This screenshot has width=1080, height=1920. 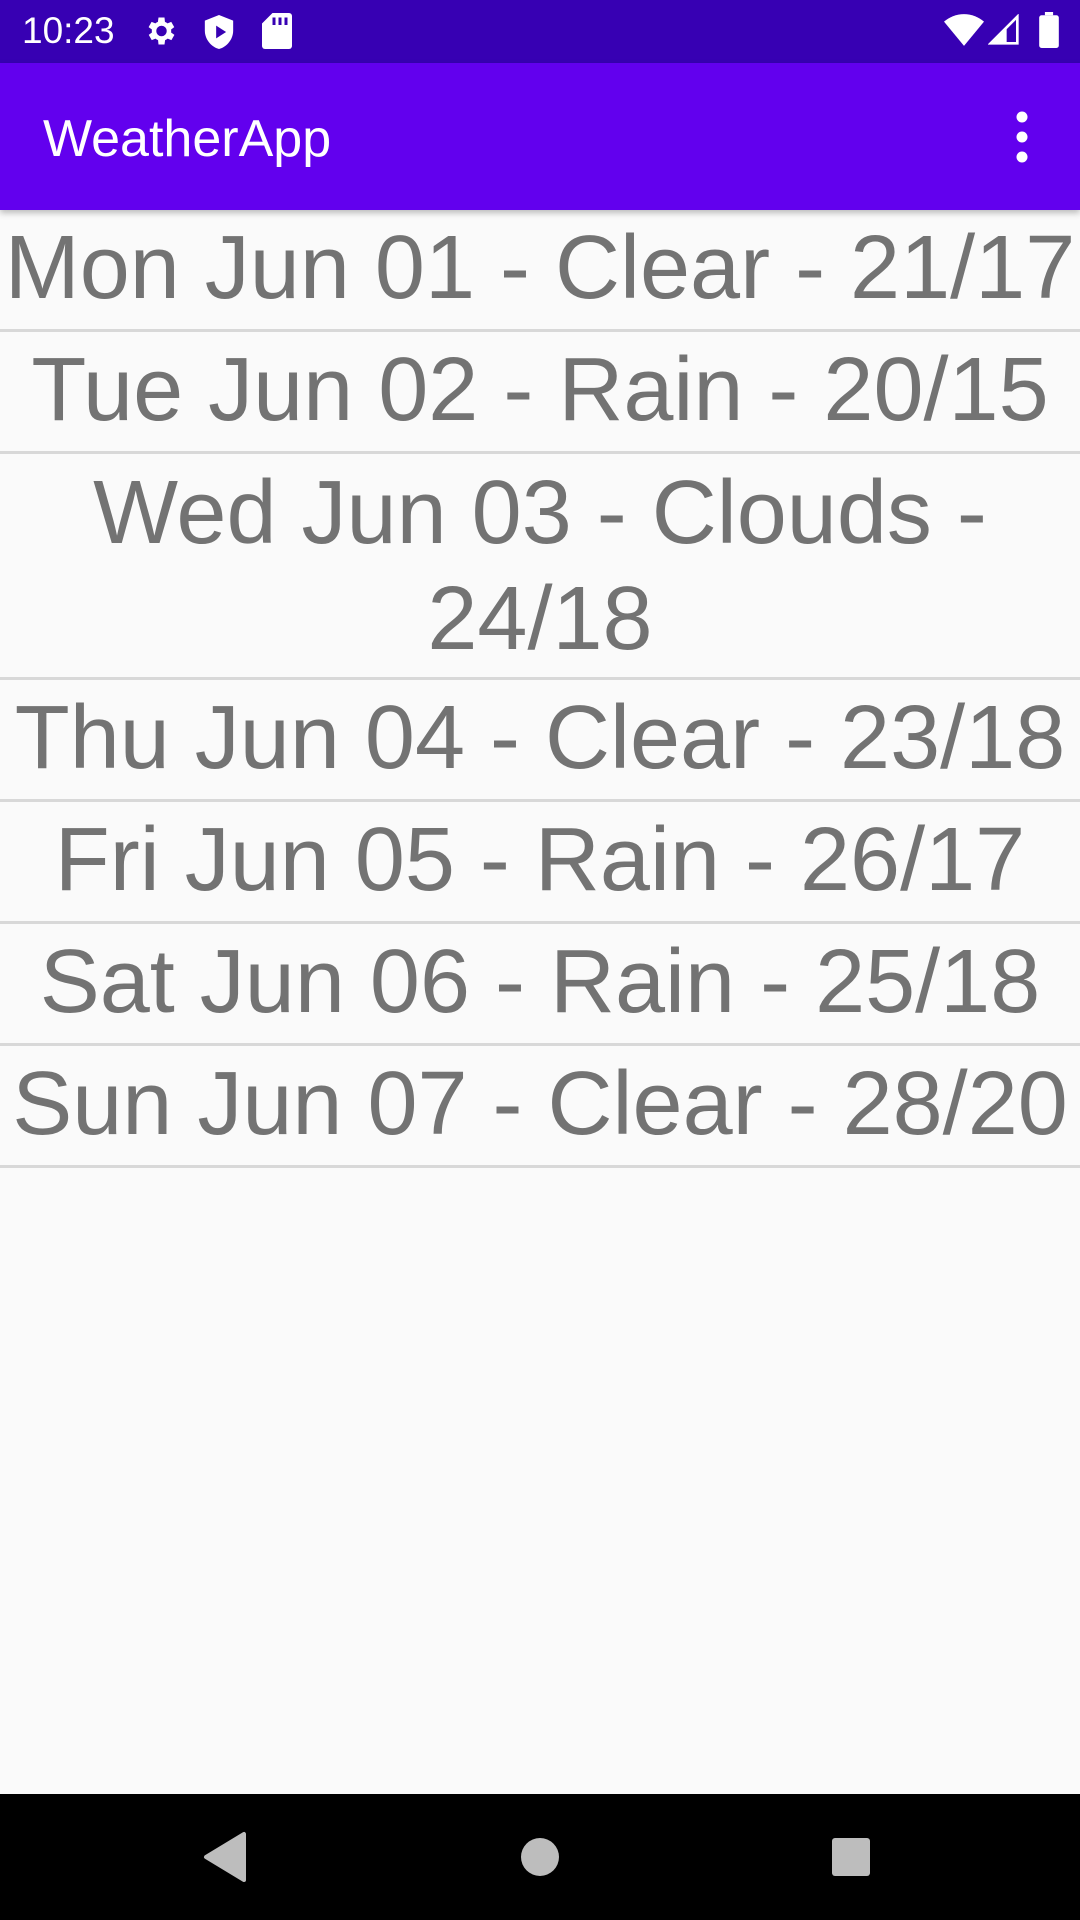 What do you see at coordinates (964, 32) in the screenshot?
I see `wifi-icon` at bounding box center [964, 32].